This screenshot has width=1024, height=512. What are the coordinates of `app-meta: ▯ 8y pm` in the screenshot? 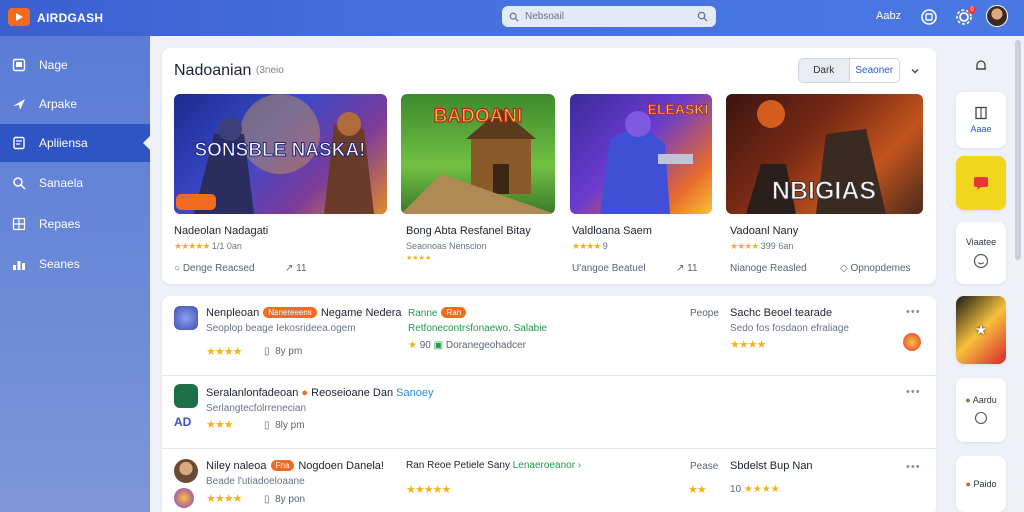 It's located at (283, 351).